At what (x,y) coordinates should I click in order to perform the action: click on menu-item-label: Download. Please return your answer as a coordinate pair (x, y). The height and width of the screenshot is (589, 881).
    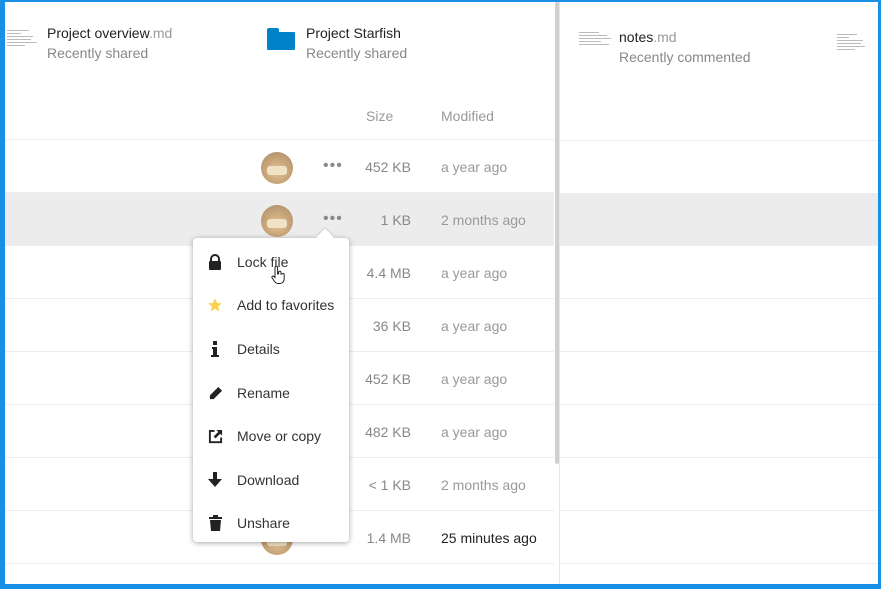
    Looking at the image, I should click on (268, 480).